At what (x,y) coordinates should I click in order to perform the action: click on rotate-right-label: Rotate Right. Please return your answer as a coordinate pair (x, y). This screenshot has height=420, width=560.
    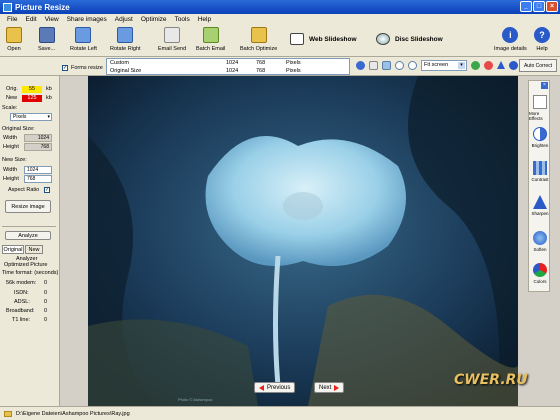
    Looking at the image, I should click on (125, 49).